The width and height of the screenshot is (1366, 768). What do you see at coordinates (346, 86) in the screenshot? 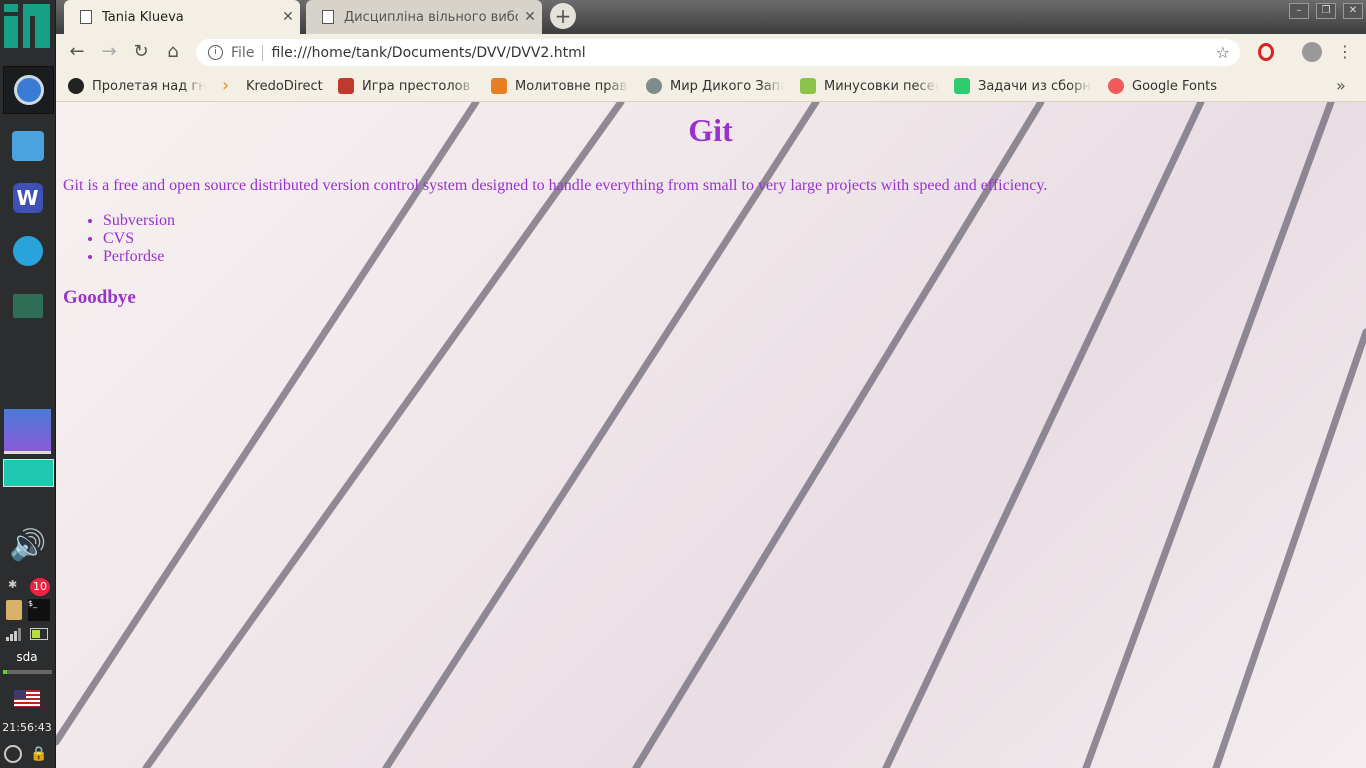
I see `popcorn-icon` at bounding box center [346, 86].